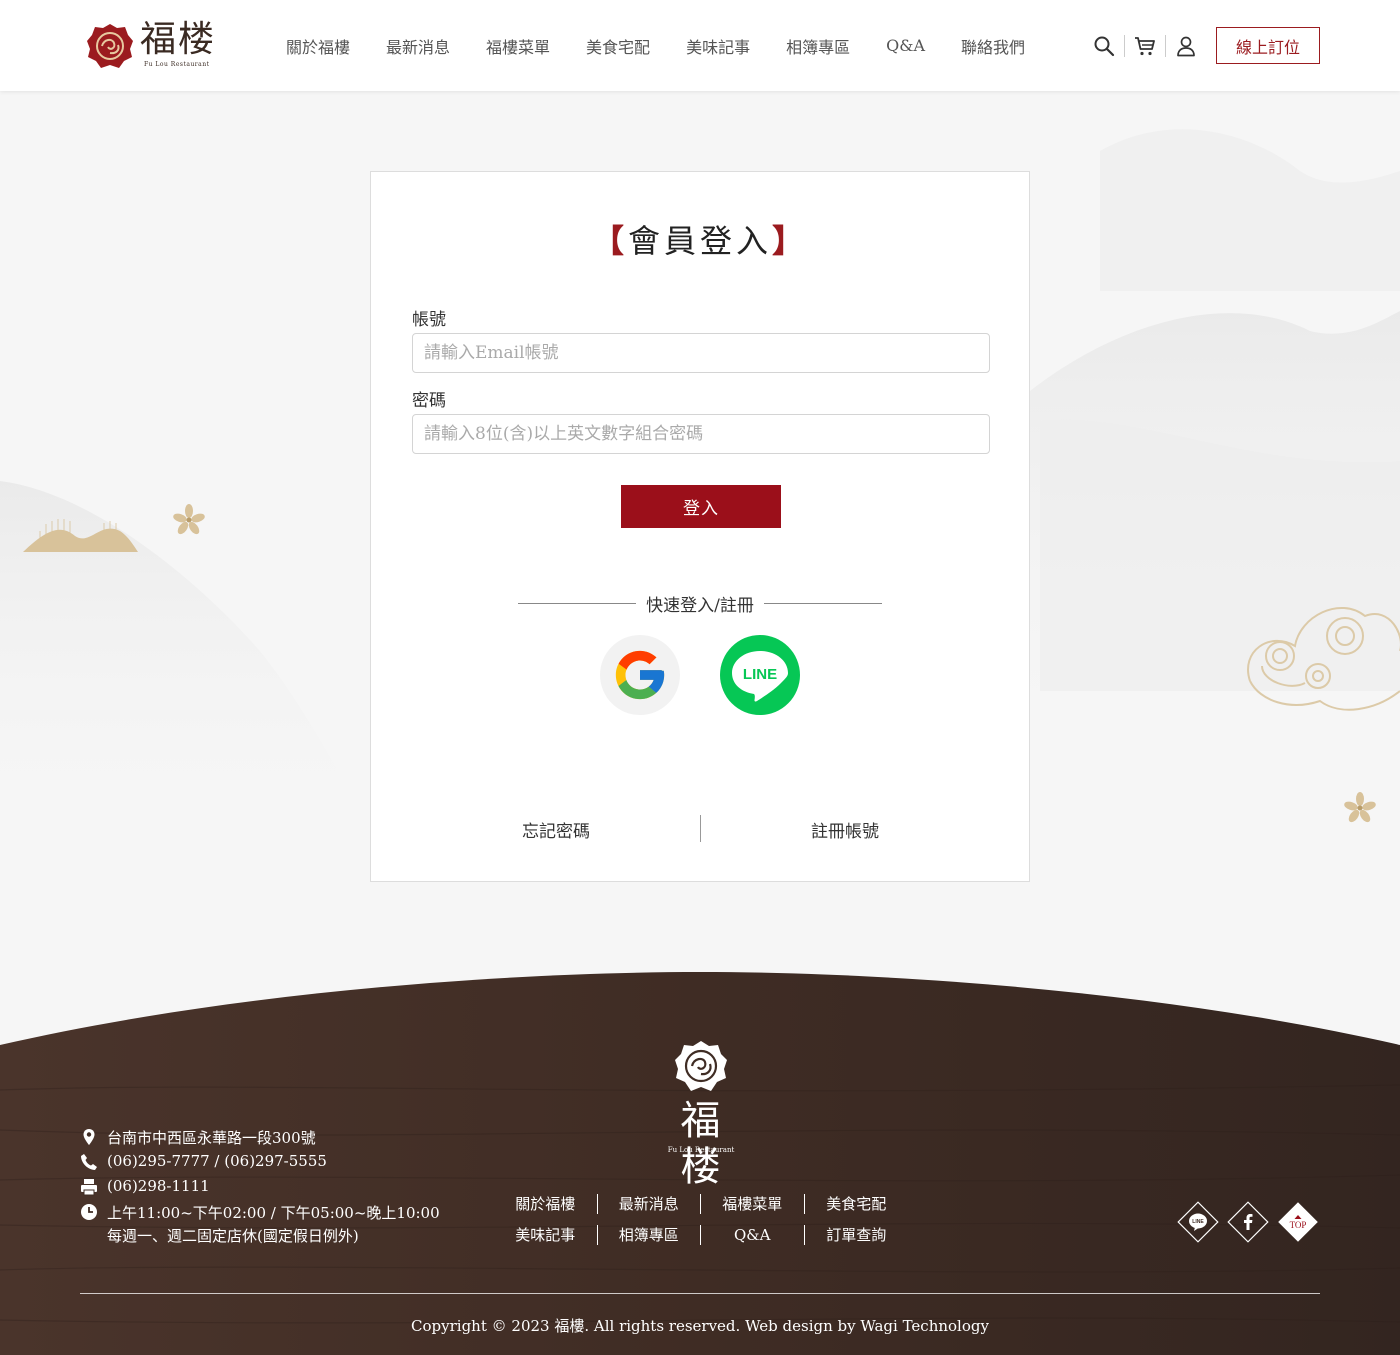 This screenshot has width=1400, height=1355. I want to click on nav-item-delivery: 美食宅配, so click(618, 46).